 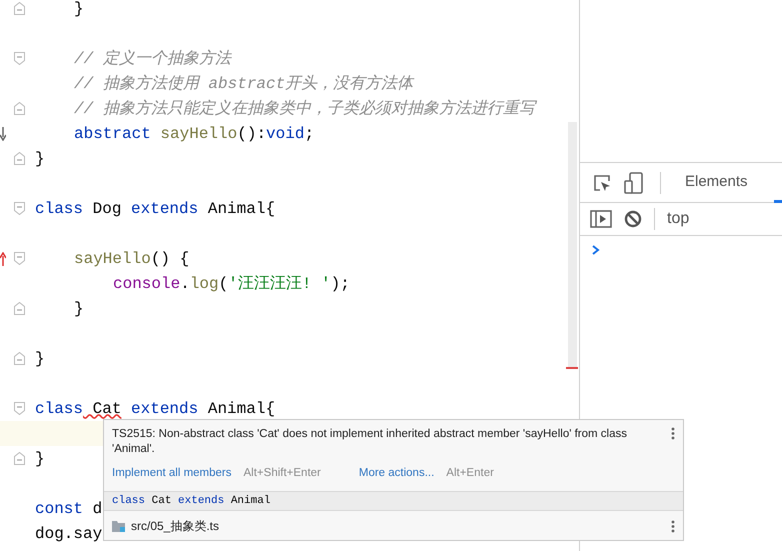 What do you see at coordinates (596, 250) in the screenshot?
I see `console-prompt-icon` at bounding box center [596, 250].